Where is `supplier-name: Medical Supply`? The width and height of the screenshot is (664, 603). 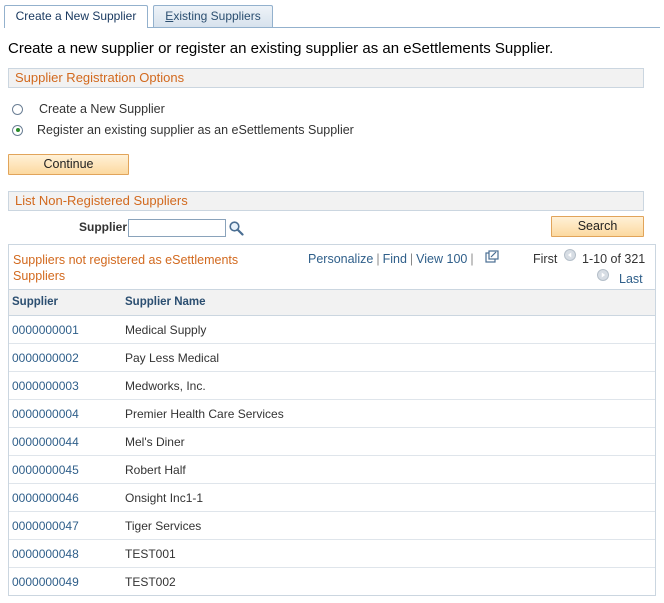 supplier-name: Medical Supply is located at coordinates (166, 330).